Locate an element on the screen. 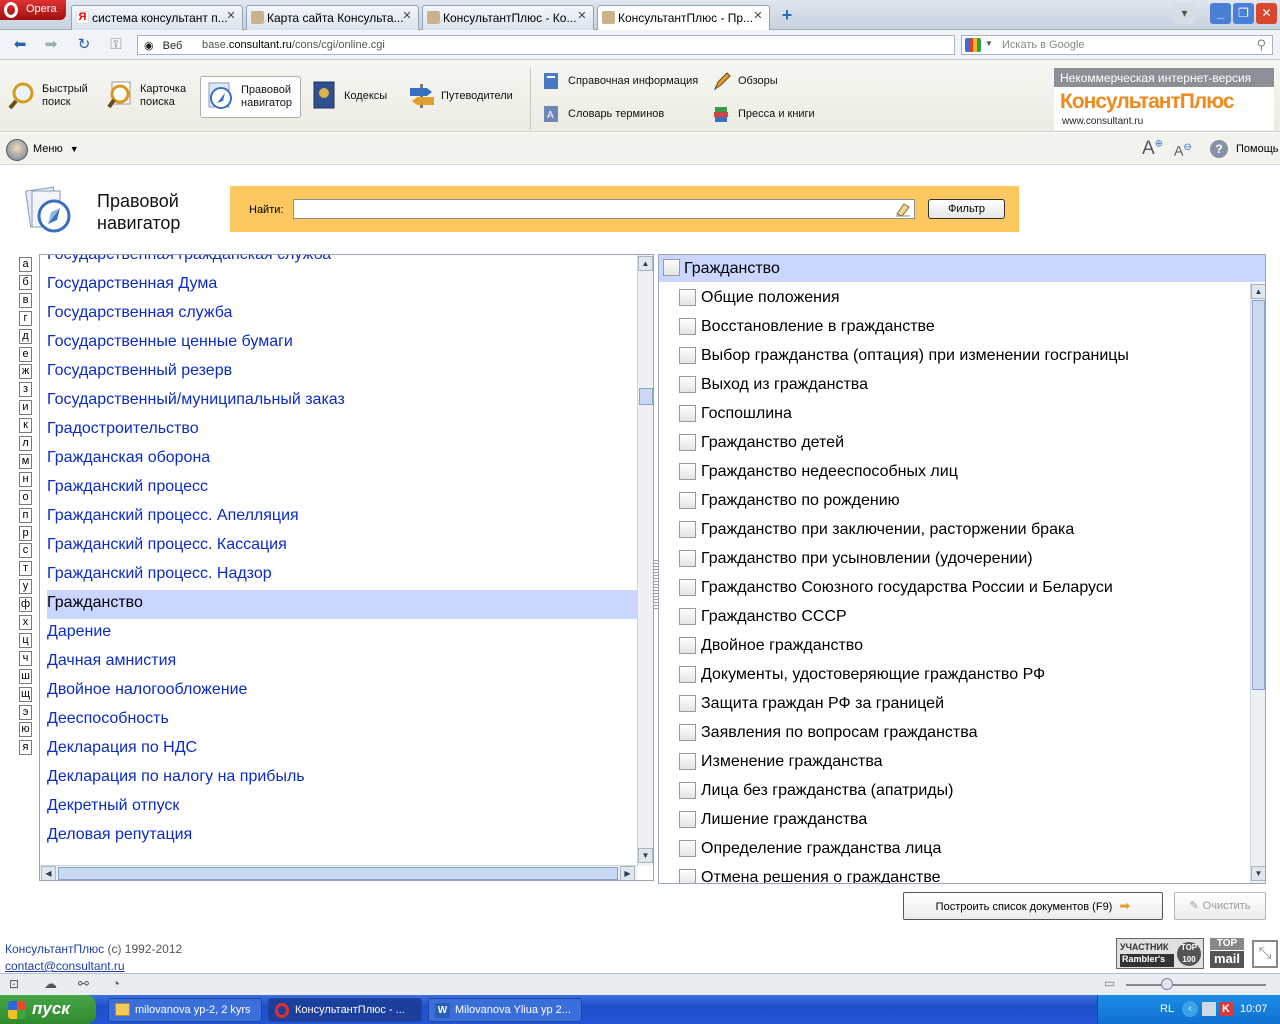  opera-menu-button: Opera is located at coordinates (33, 10).